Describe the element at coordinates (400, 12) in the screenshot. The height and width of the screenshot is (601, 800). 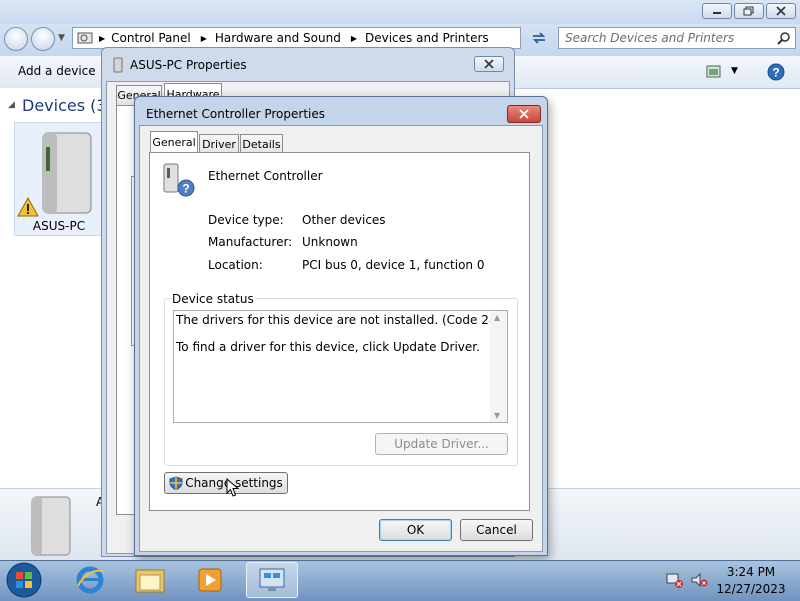
I see `explorer-titlebar` at that location.